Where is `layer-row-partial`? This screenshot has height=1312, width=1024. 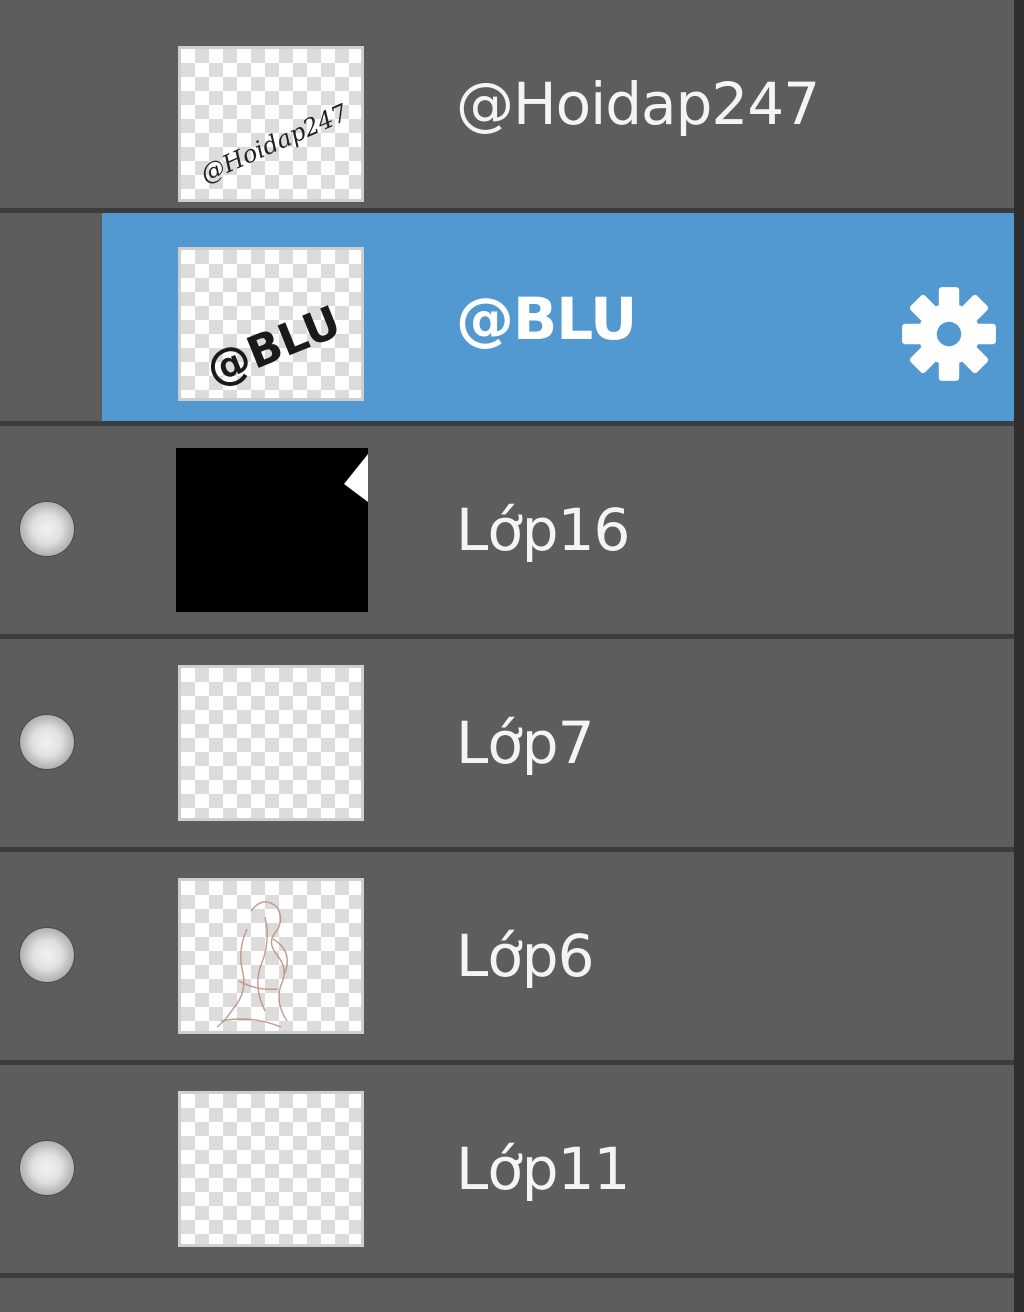 layer-row-partial is located at coordinates (507, 1295).